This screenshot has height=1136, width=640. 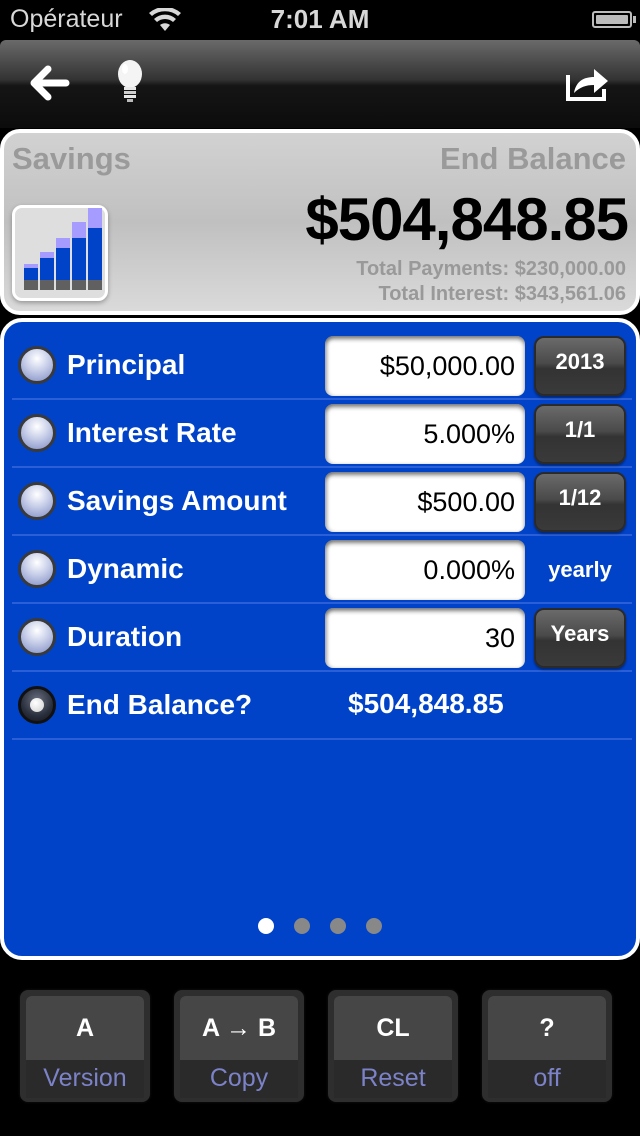 I want to click on share-icon, so click(x=587, y=85).